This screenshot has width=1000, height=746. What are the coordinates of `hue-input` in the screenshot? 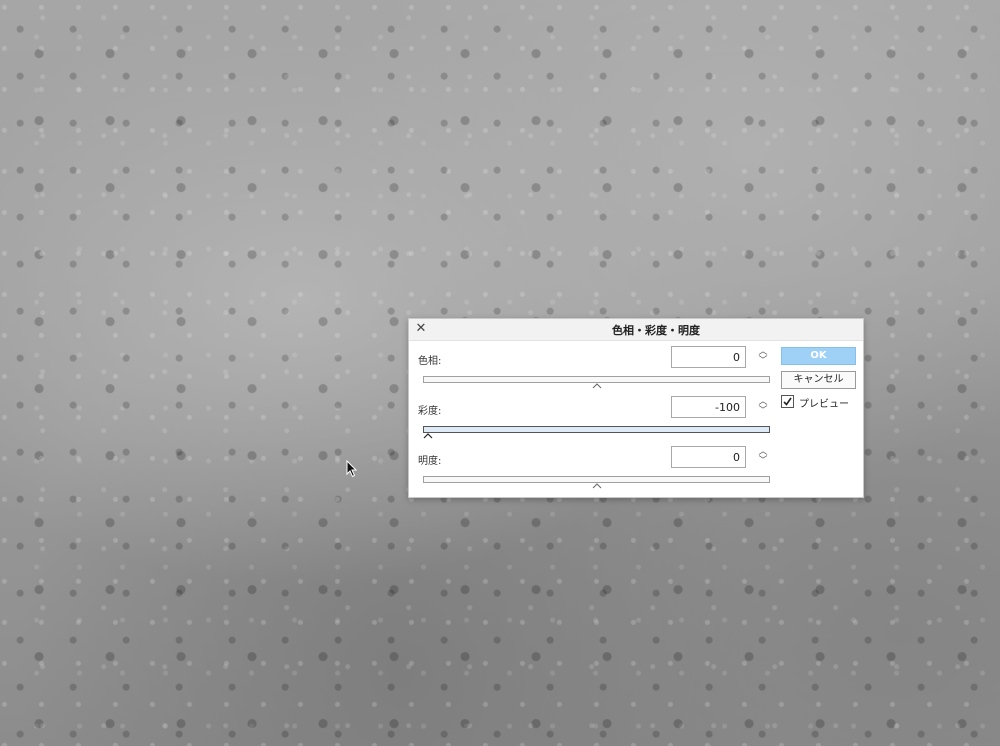 It's located at (708, 357).